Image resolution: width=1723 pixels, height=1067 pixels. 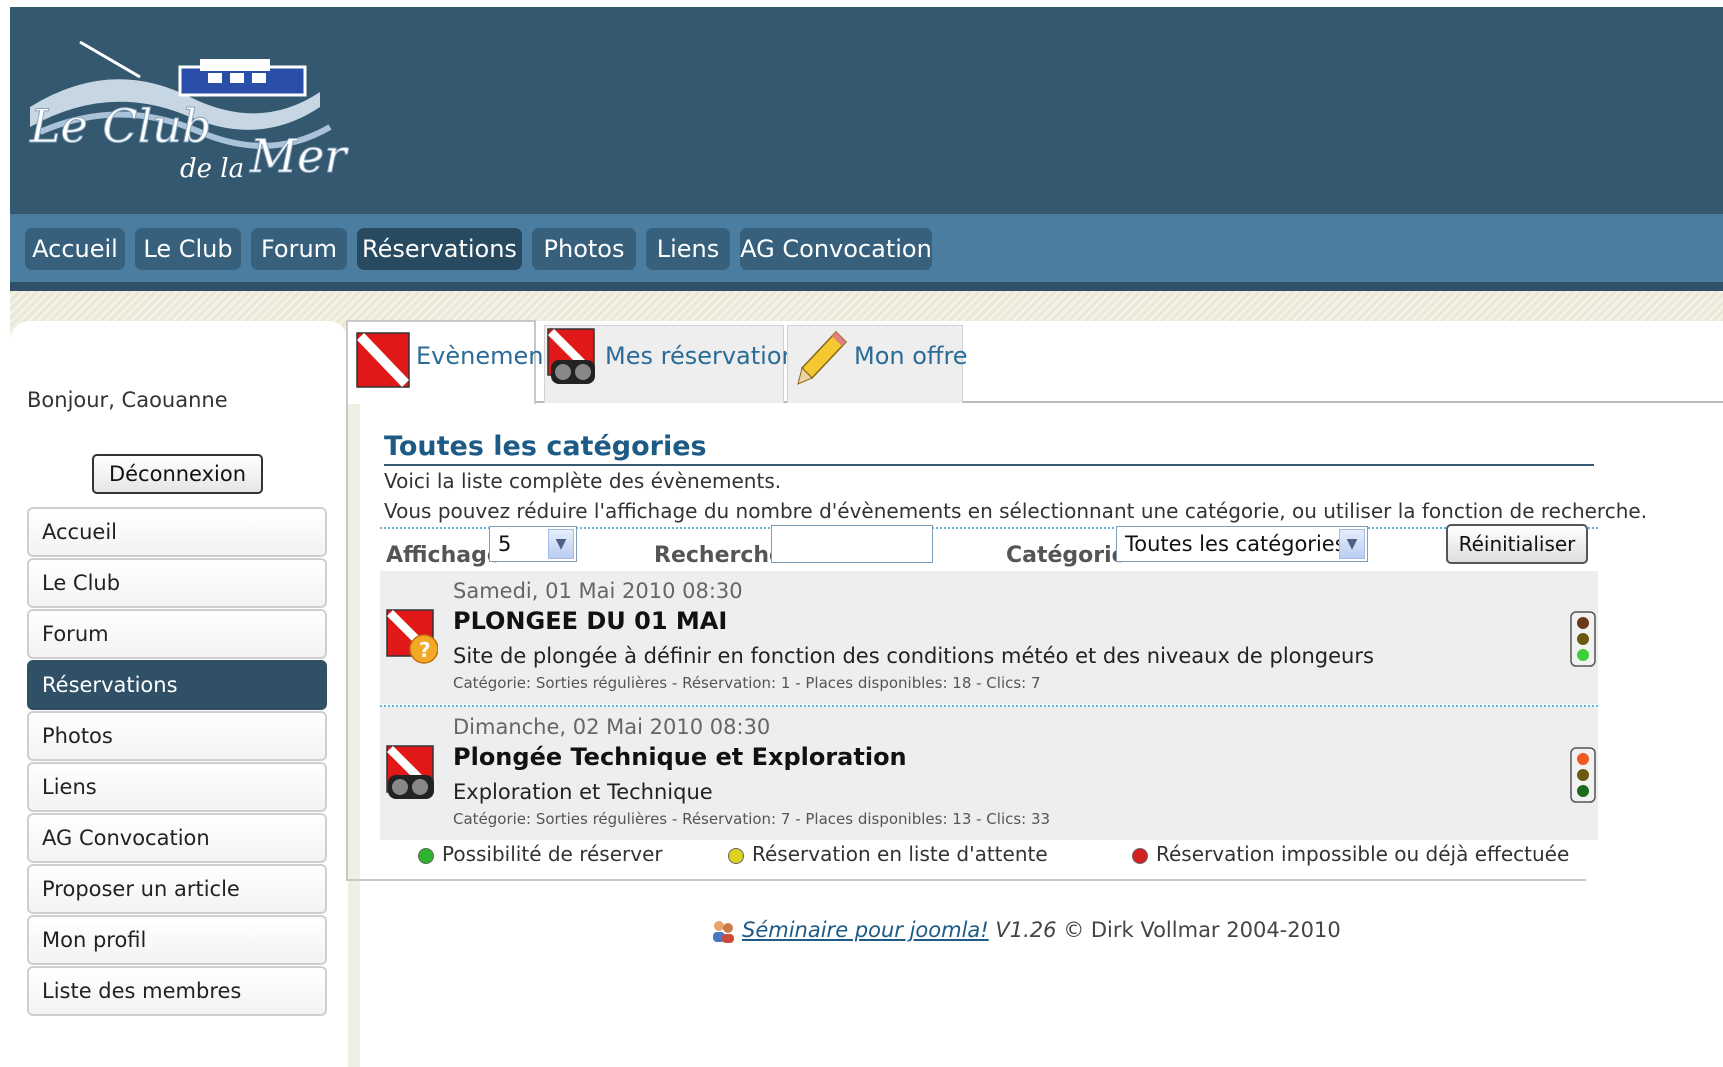 I want to click on legend-unavailable: Réservation impossible ou déjà effectuée, so click(x=1350, y=854).